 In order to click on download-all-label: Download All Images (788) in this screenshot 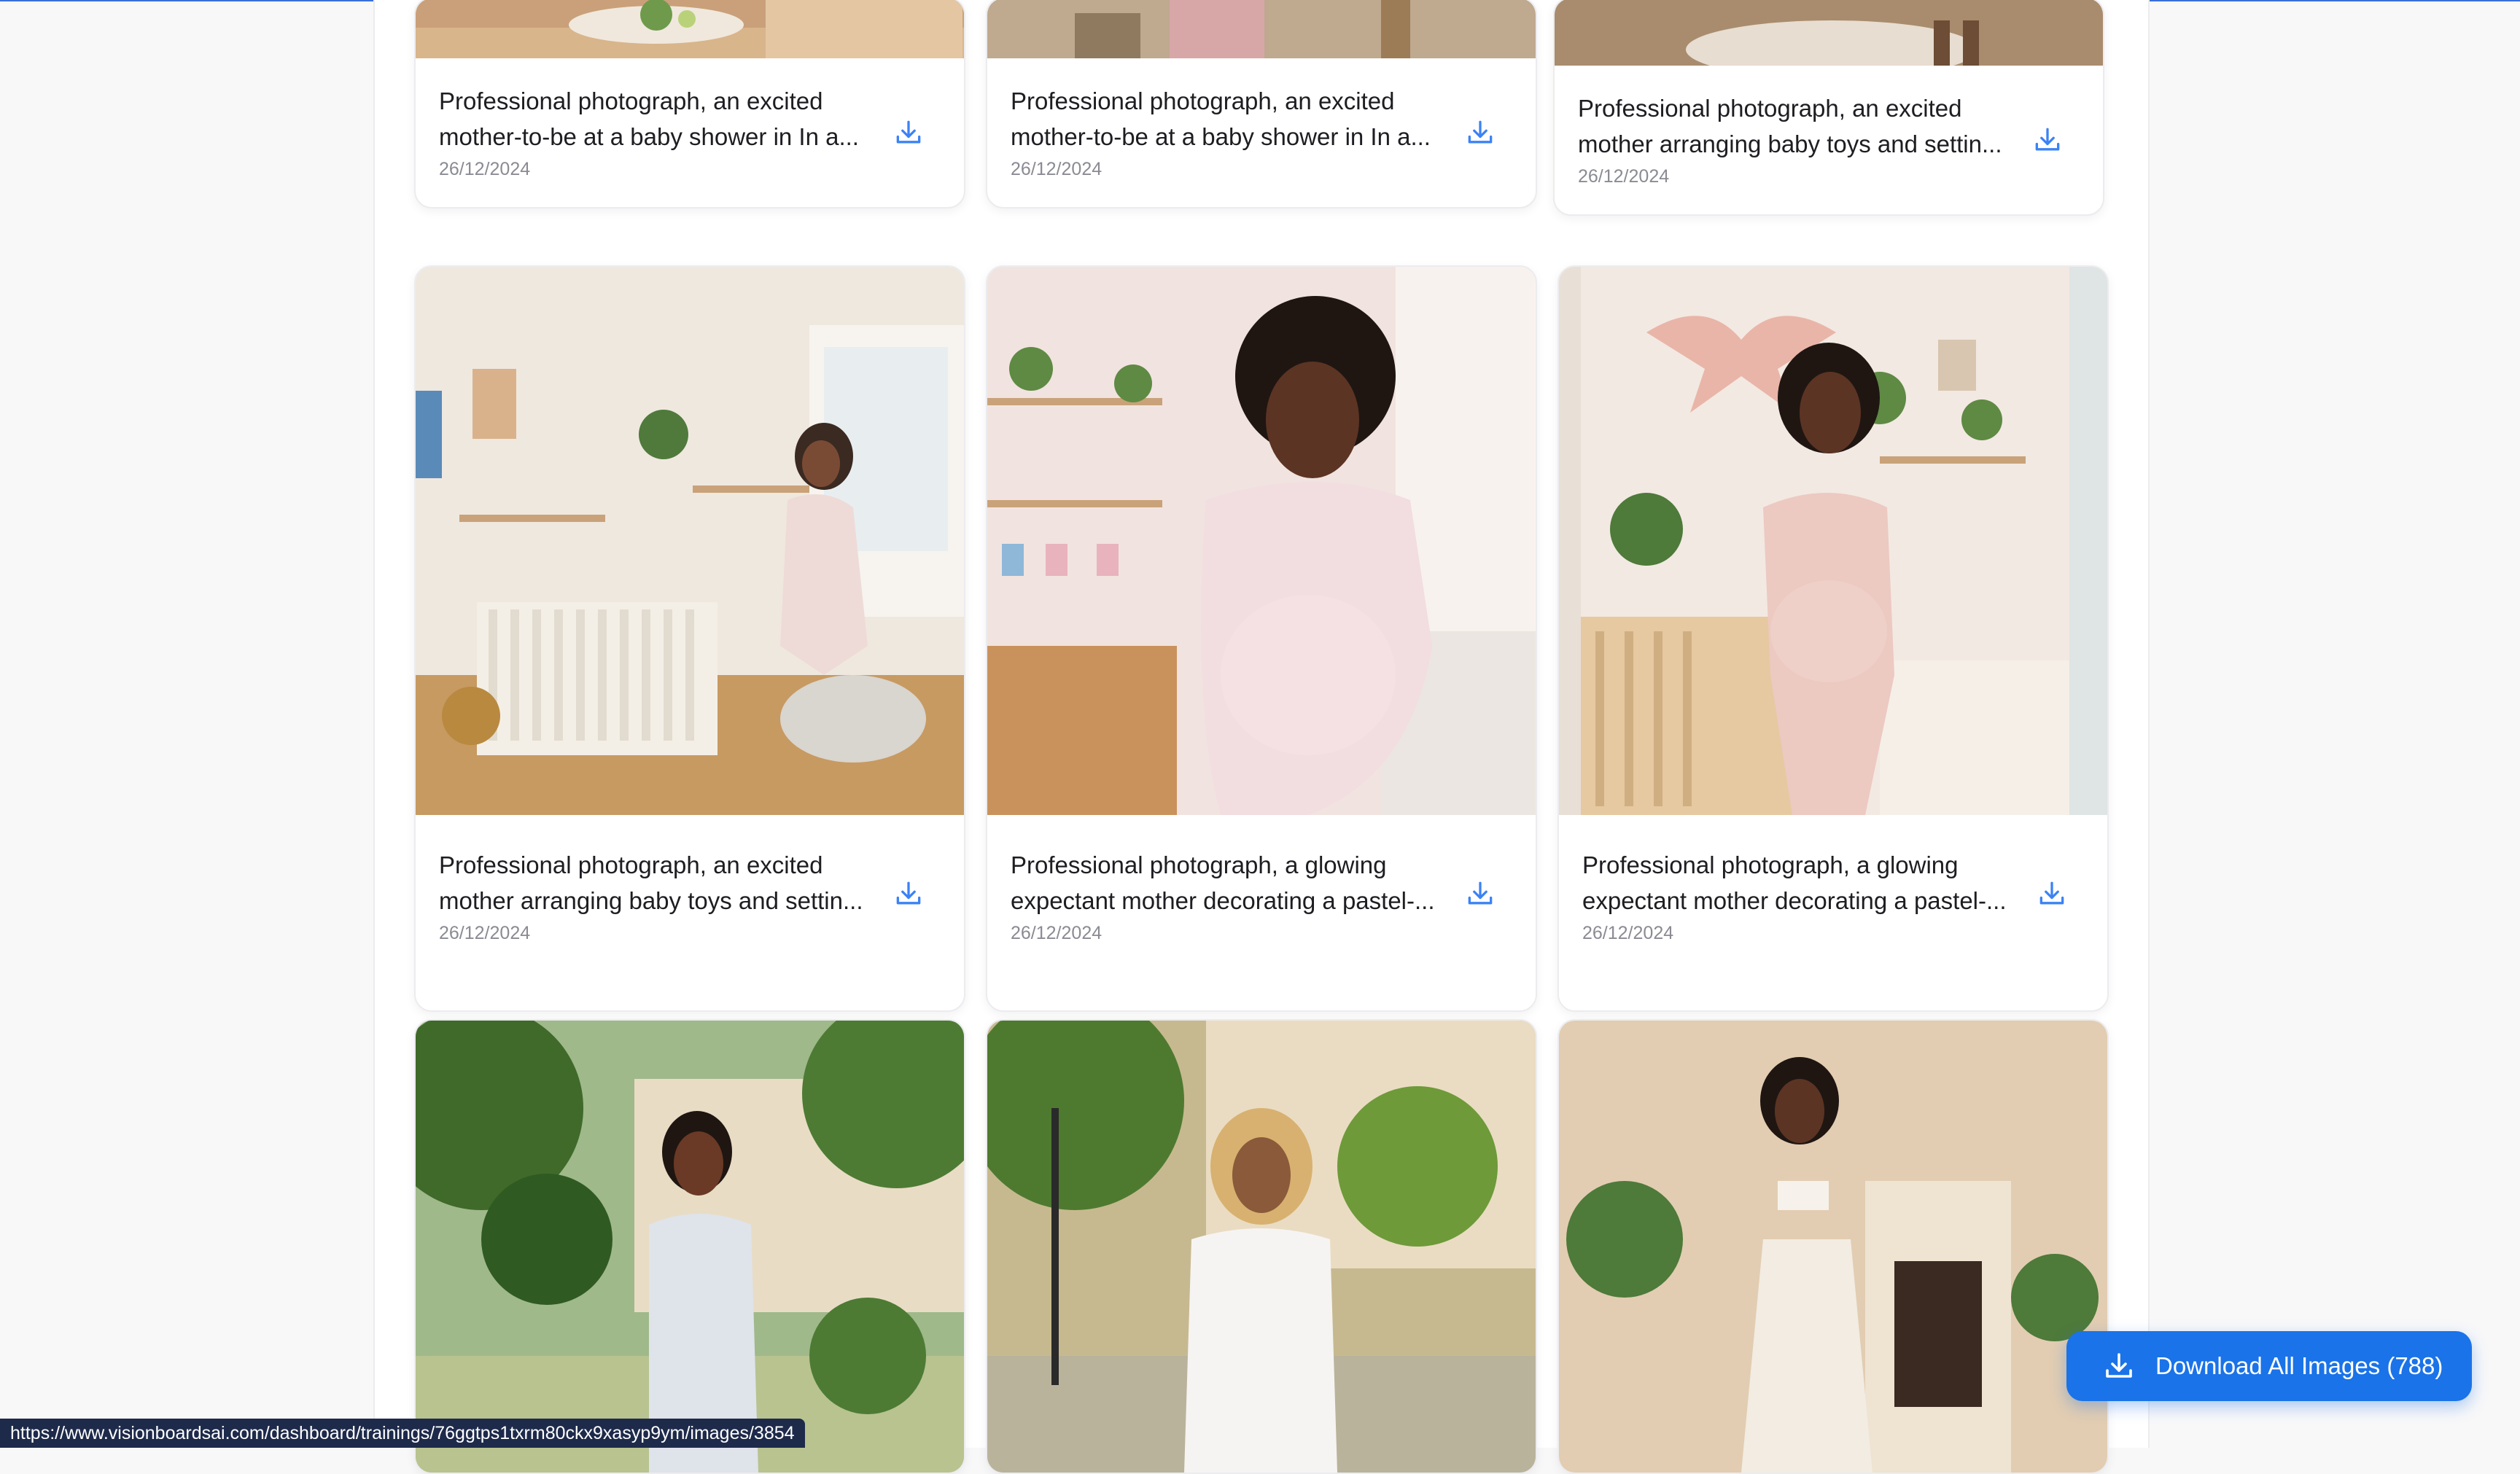, I will do `click(2299, 1366)`.